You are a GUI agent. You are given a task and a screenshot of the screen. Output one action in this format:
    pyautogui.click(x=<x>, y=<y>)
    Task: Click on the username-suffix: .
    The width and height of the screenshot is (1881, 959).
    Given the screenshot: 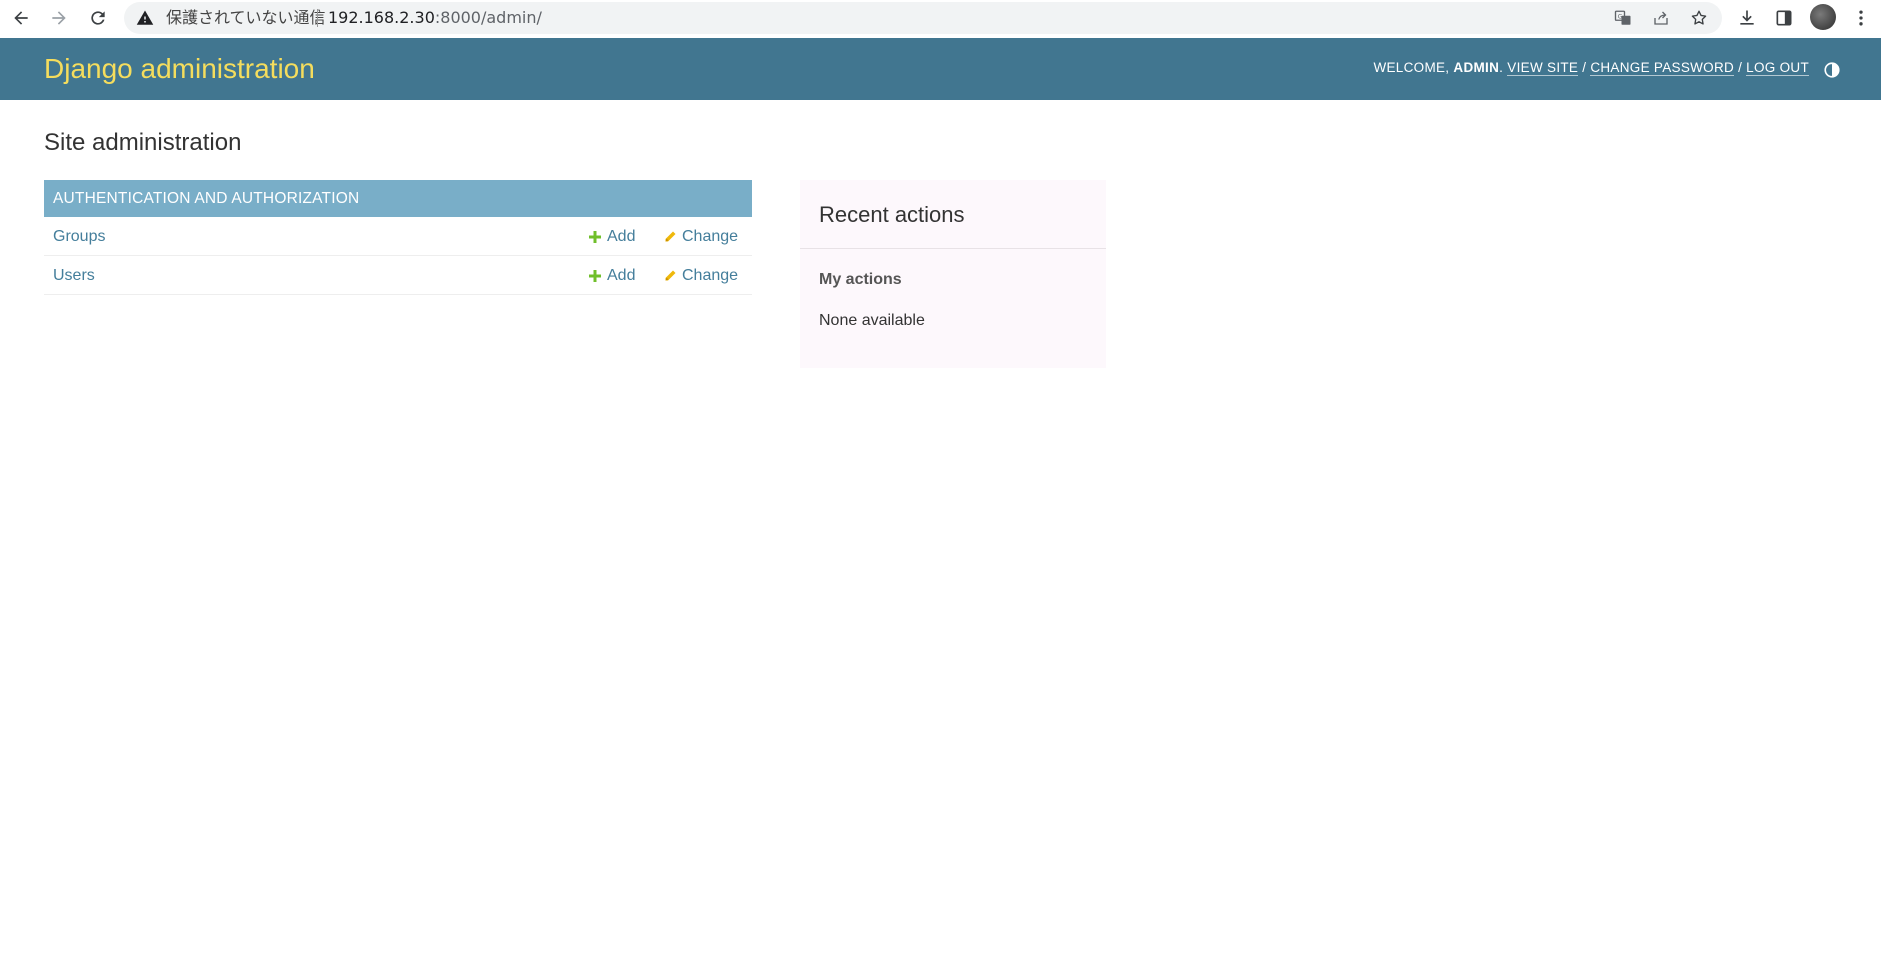 What is the action you would take?
    pyautogui.click(x=1501, y=67)
    